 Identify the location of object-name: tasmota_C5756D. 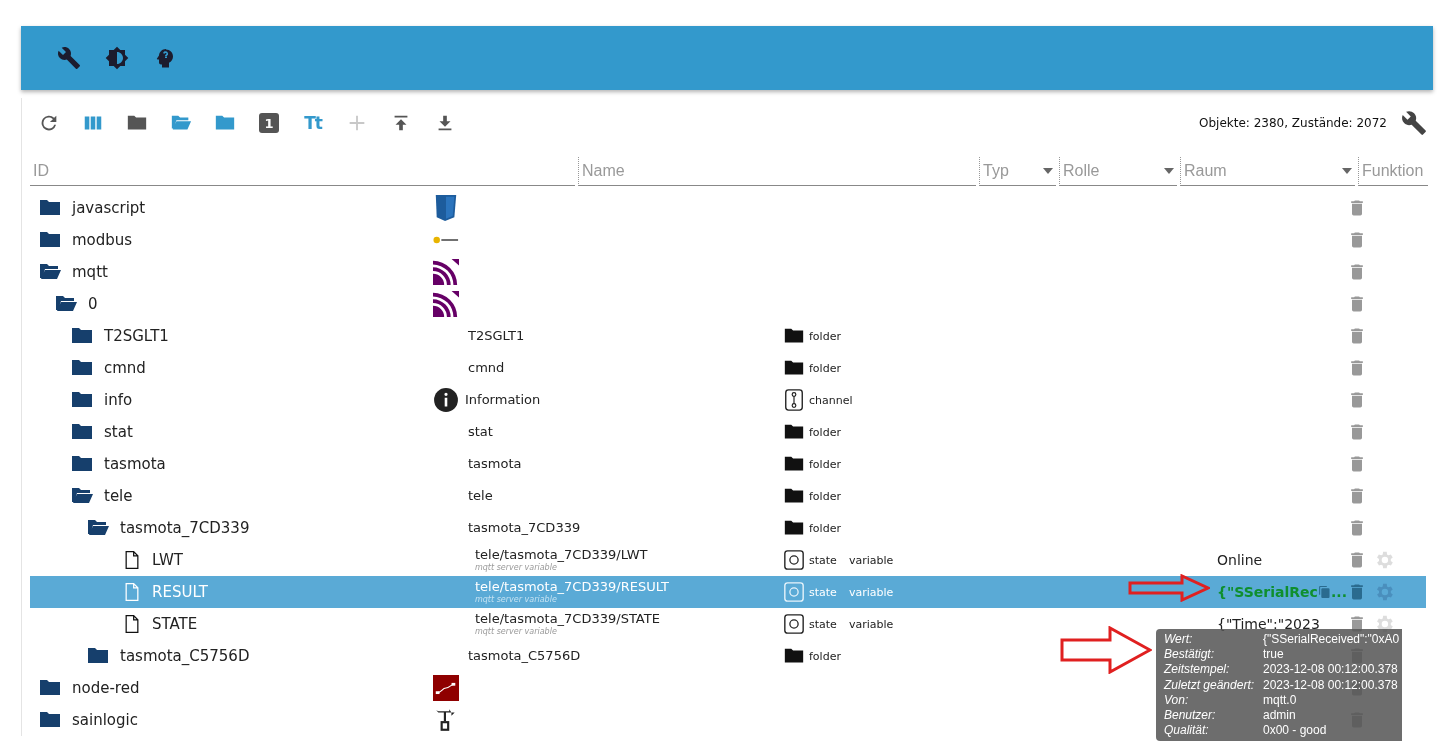
(524, 656).